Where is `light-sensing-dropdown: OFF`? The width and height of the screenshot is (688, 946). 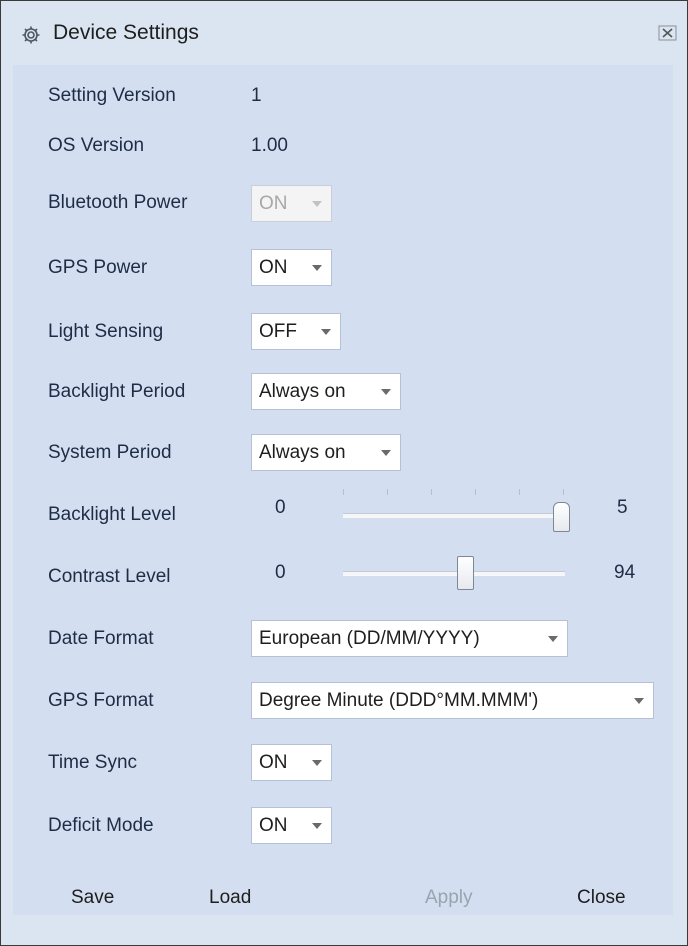 light-sensing-dropdown: OFF is located at coordinates (296, 331).